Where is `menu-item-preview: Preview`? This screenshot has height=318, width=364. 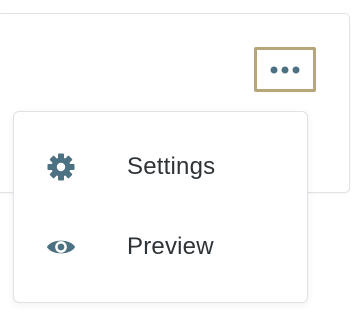
menu-item-preview: Preview is located at coordinates (160, 247).